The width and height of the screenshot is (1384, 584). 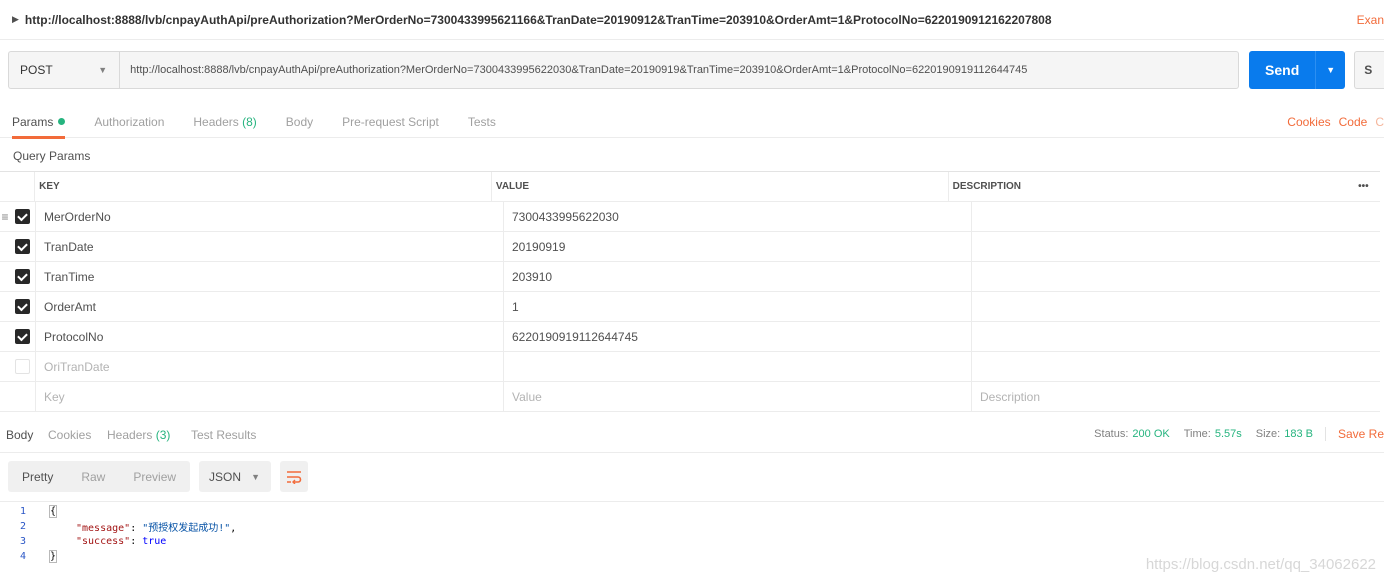 What do you see at coordinates (270, 306) in the screenshot?
I see `param-key: OrderAmt` at bounding box center [270, 306].